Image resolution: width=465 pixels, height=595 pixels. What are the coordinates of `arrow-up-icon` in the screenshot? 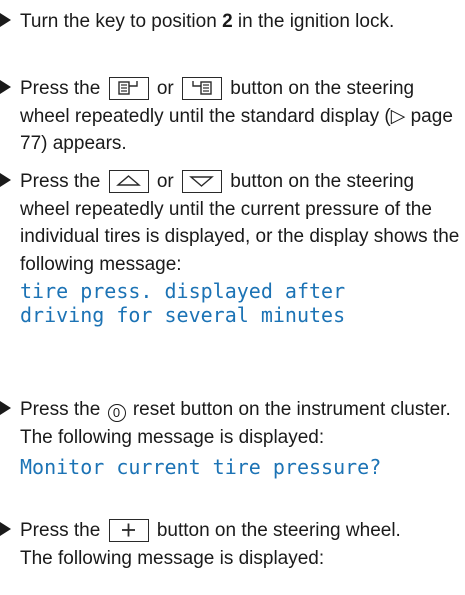 It's located at (128, 181).